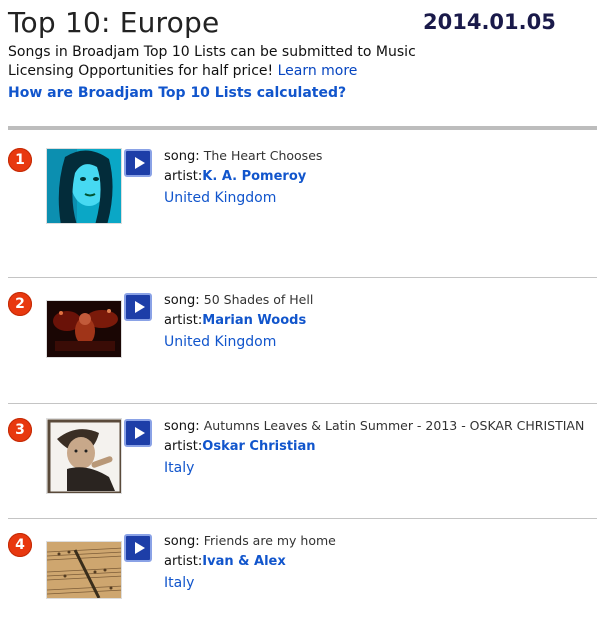  What do you see at coordinates (379, 176) in the screenshot?
I see `artist-line: artist:K. A. Pomeroy` at bounding box center [379, 176].